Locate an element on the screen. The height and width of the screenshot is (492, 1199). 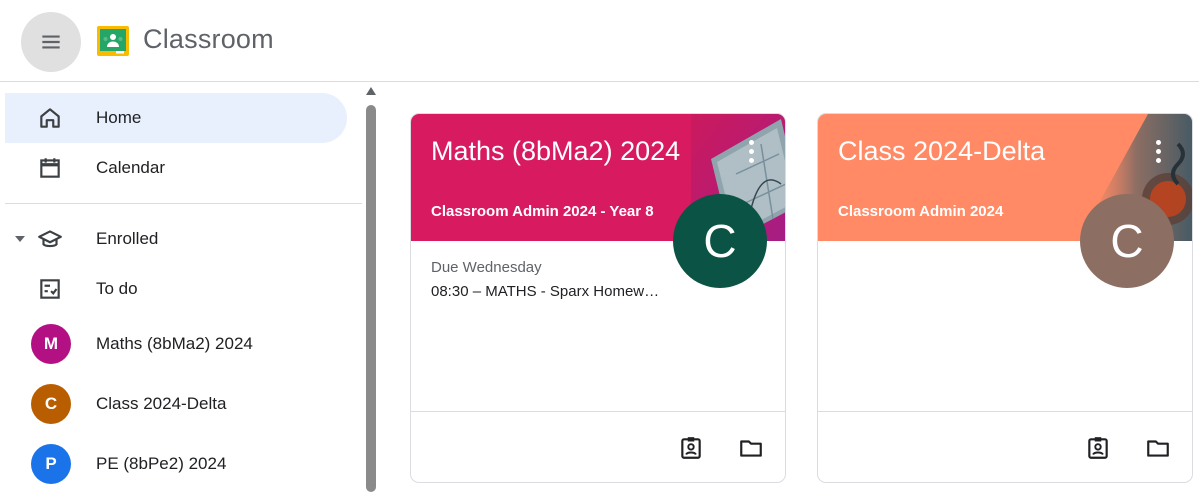
sidebar-item-enrolled: Enrolled is located at coordinates (176, 239).